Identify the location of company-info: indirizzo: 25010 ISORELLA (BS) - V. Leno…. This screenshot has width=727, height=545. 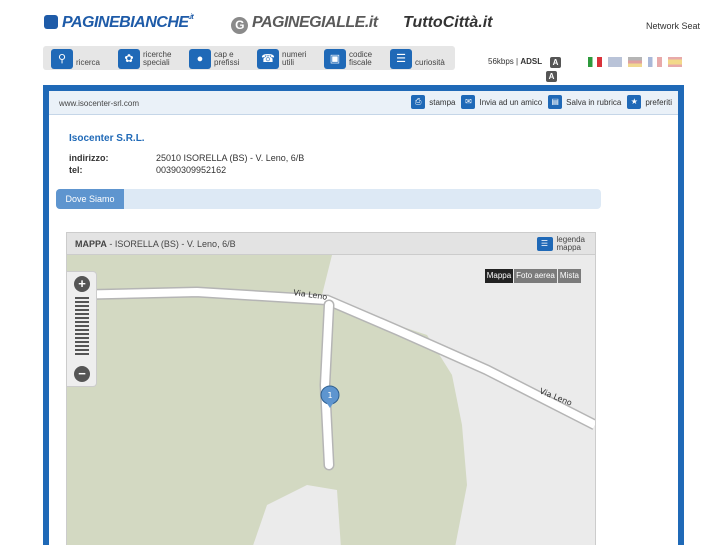
(186, 165).